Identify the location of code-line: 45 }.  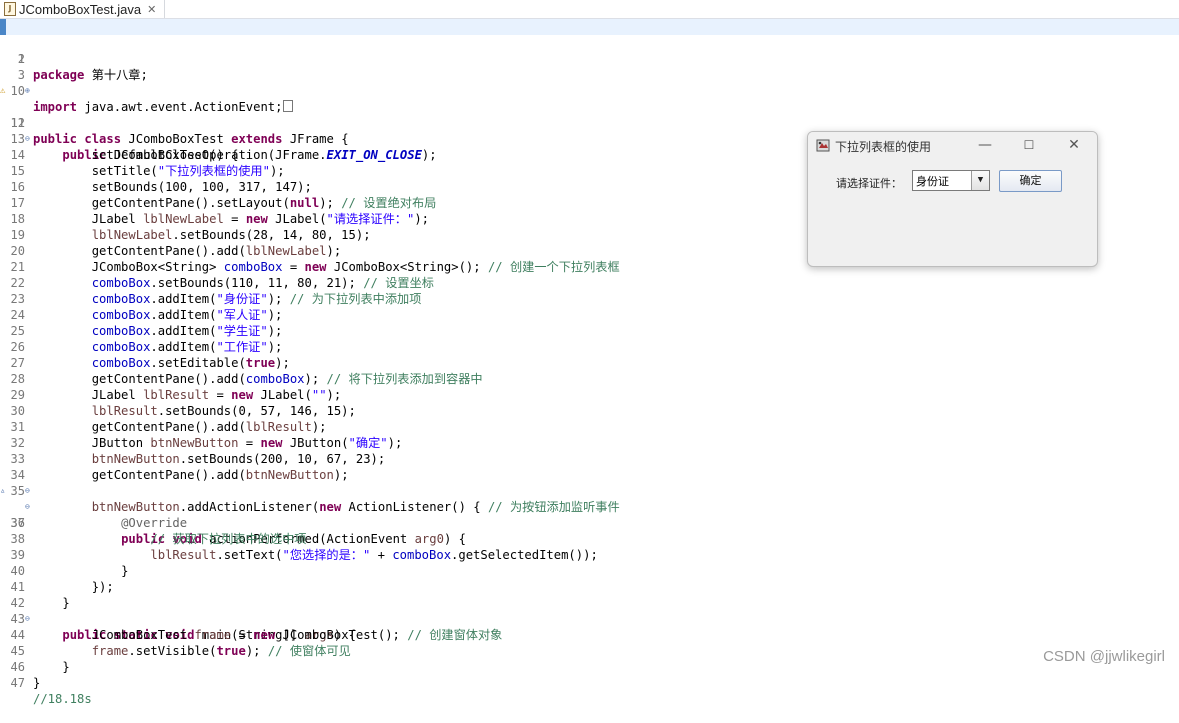
(589, 650).